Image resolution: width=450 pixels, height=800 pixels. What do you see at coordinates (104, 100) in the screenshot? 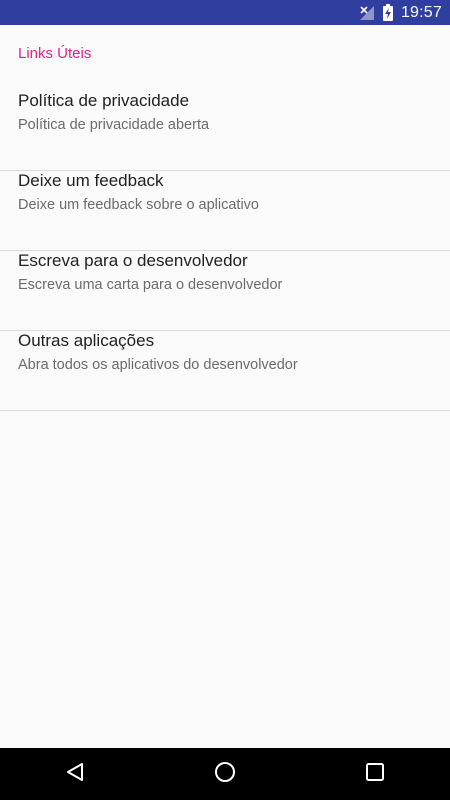
I see `pref-title: Política de privacidade` at bounding box center [104, 100].